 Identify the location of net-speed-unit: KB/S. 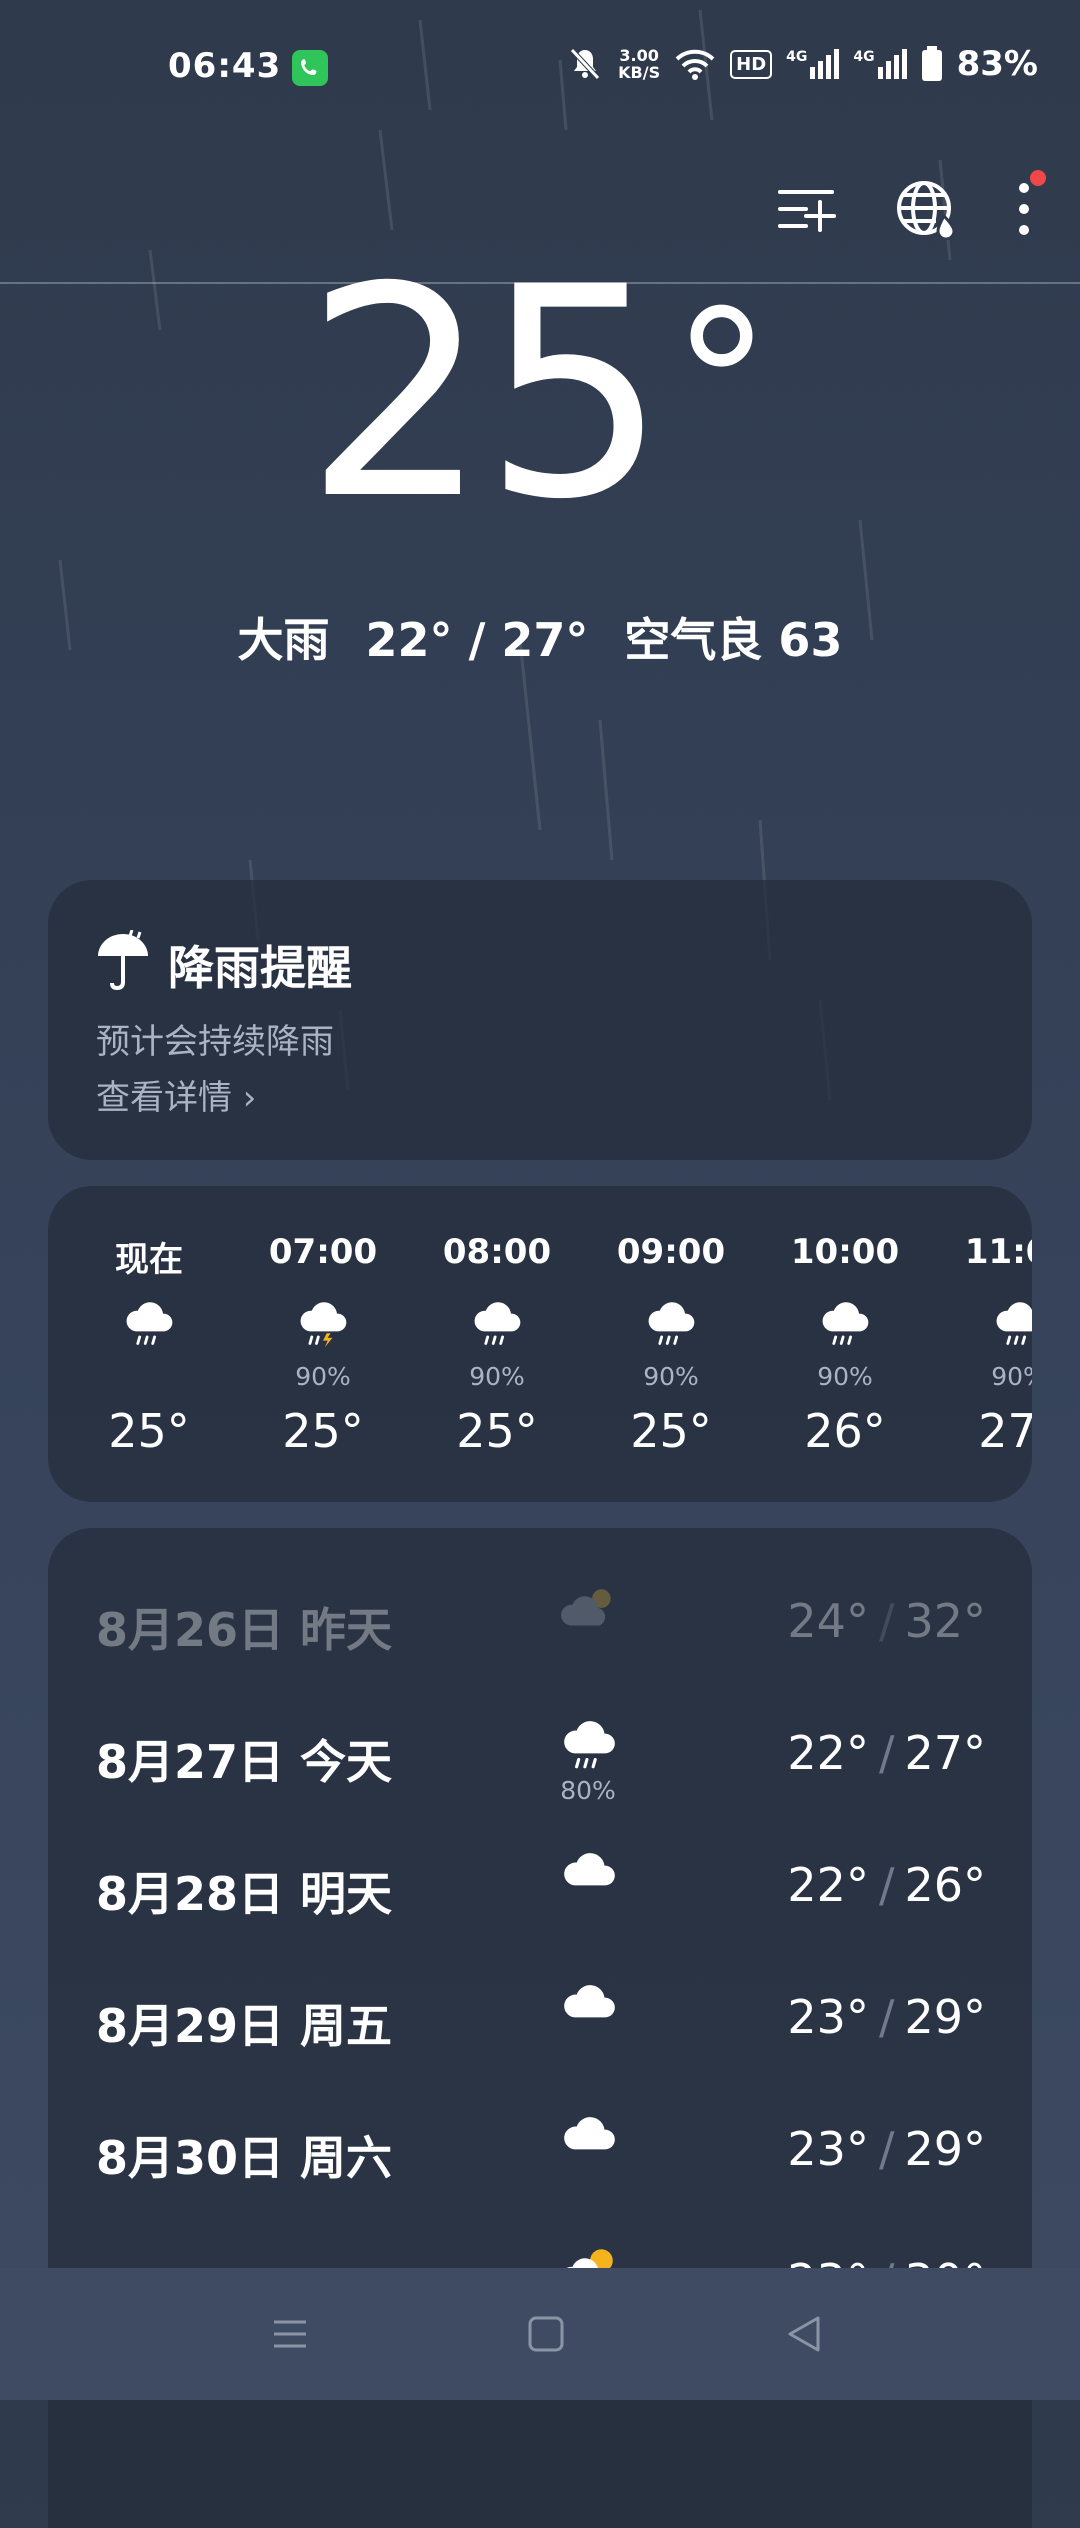
(639, 72).